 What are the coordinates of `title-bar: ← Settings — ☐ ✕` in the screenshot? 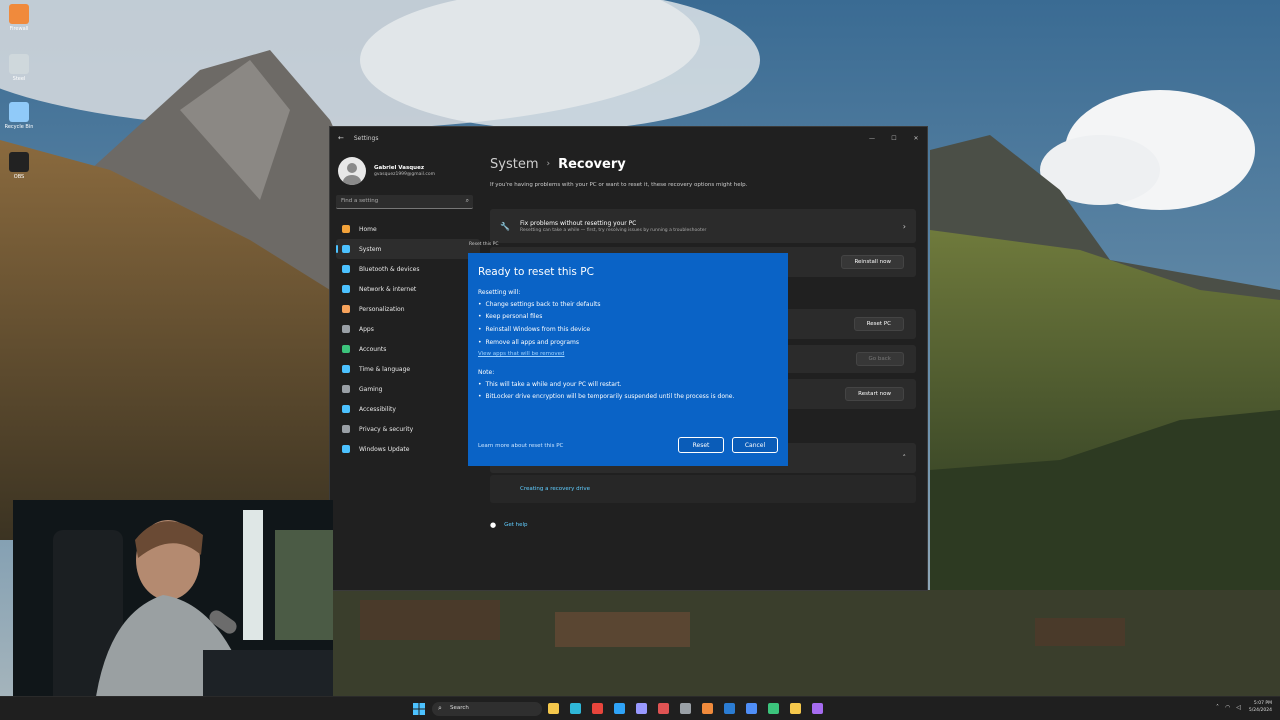 It's located at (628, 138).